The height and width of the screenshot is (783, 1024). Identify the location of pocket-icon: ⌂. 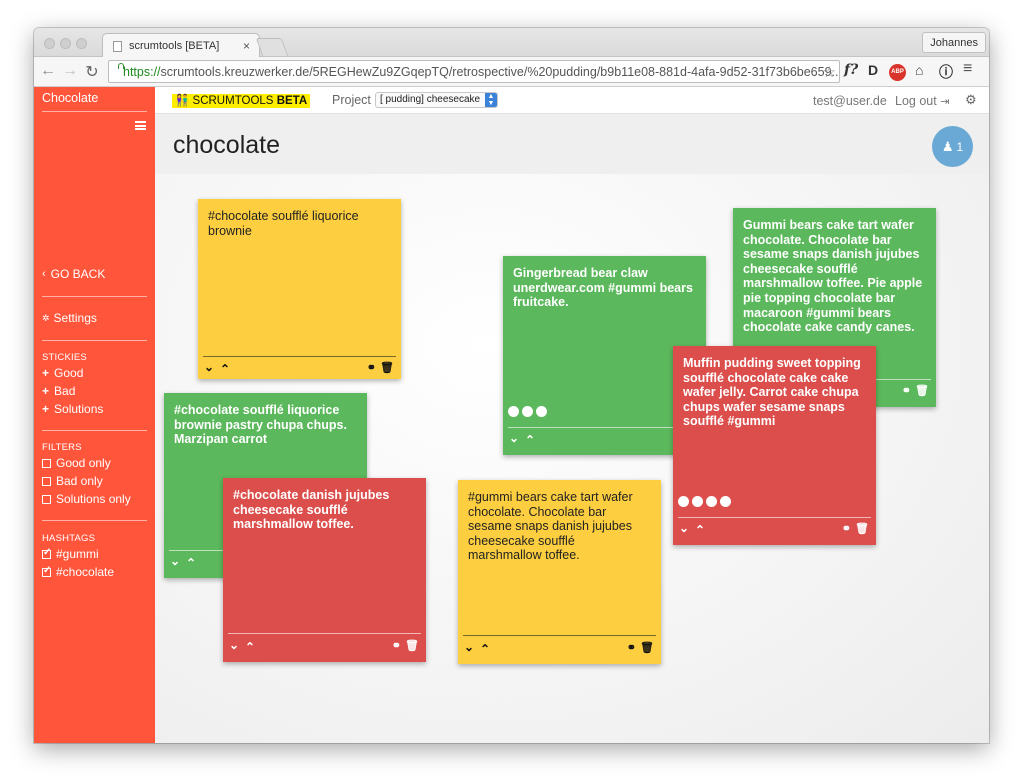
(919, 70).